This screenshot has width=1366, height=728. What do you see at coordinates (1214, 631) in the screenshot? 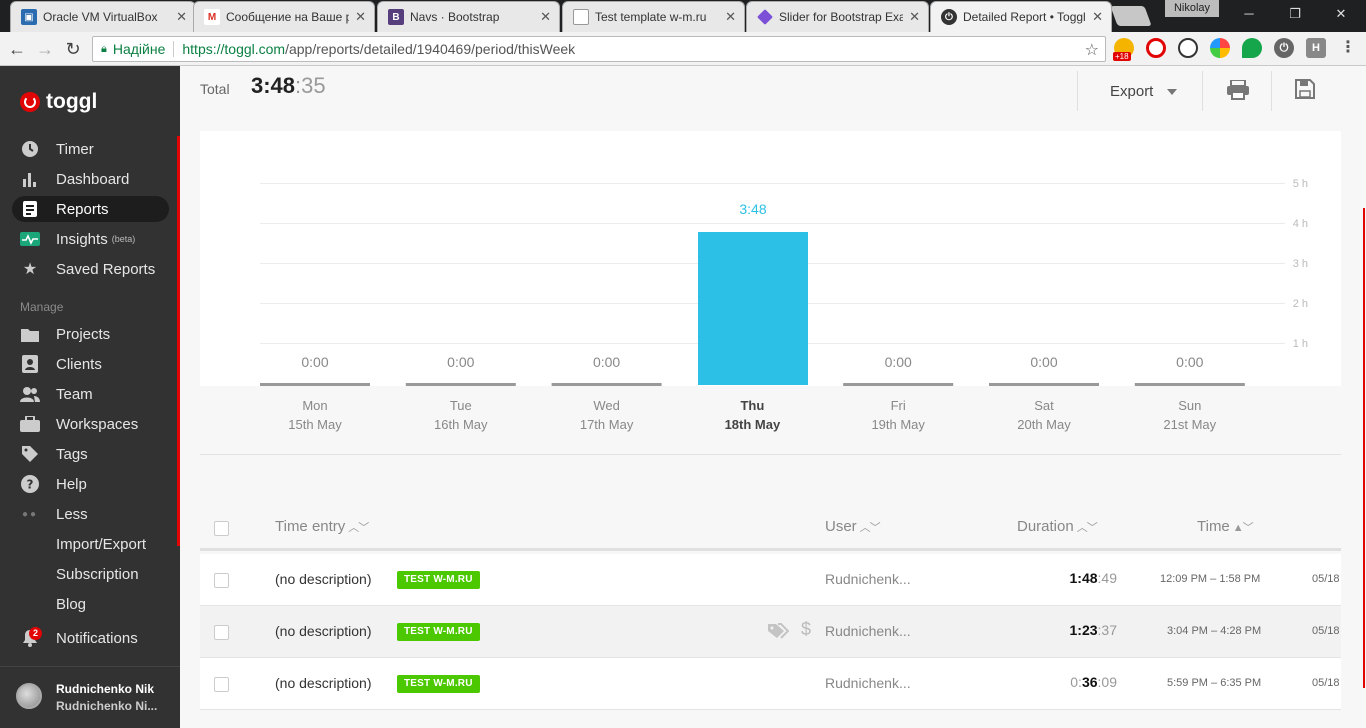
I see `entry-time-range: 3:04 PM – 4:28 PM` at bounding box center [1214, 631].